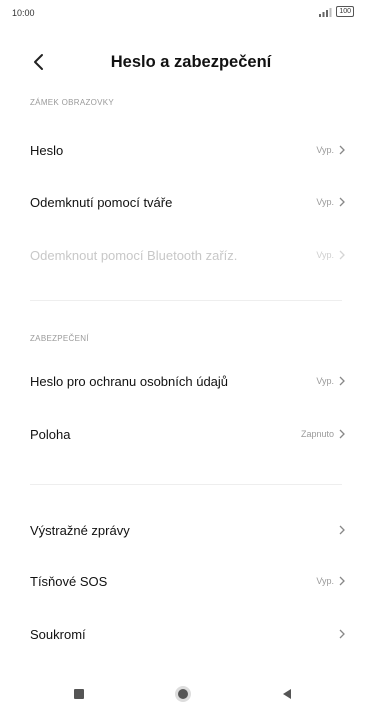  I want to click on status-bar: 10:00 100, so click(183, 15).